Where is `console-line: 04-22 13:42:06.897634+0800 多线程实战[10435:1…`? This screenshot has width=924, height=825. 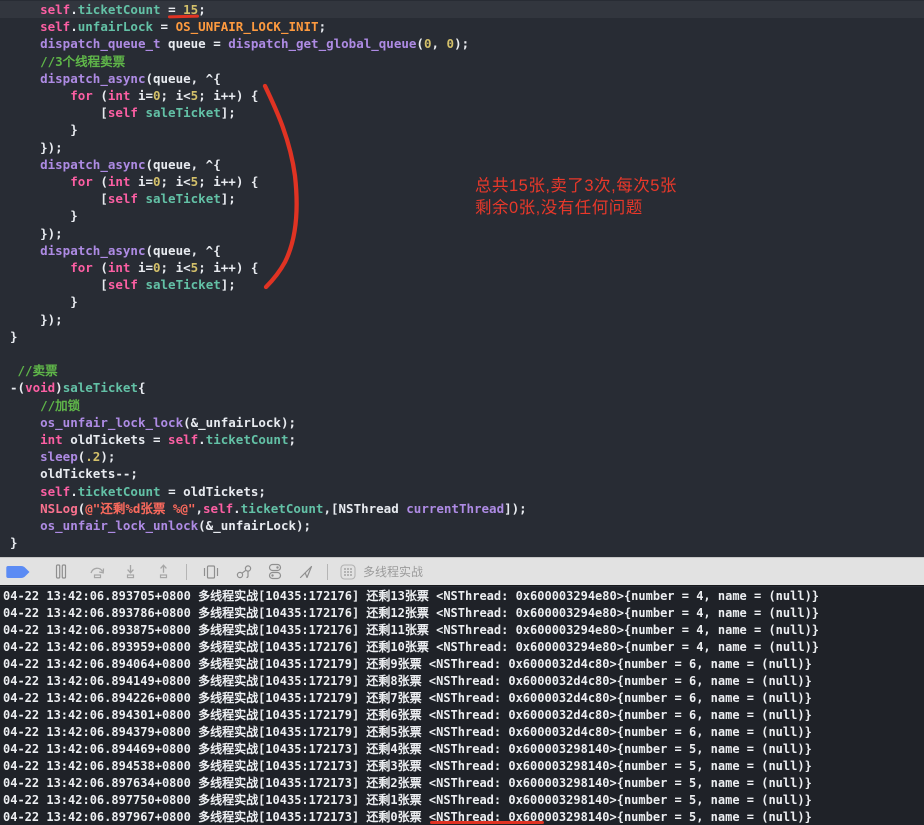
console-line: 04-22 13:42:06.897634+0800 多线程实战[10435:1… is located at coordinates (407, 783).